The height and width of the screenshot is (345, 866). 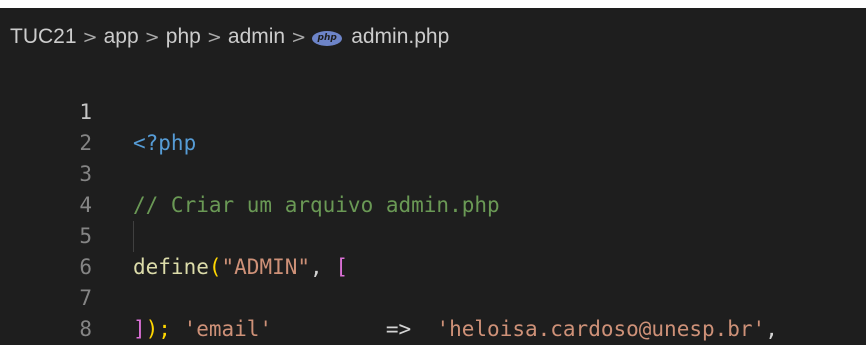 What do you see at coordinates (133, 236) in the screenshot?
I see `indent-guide` at bounding box center [133, 236].